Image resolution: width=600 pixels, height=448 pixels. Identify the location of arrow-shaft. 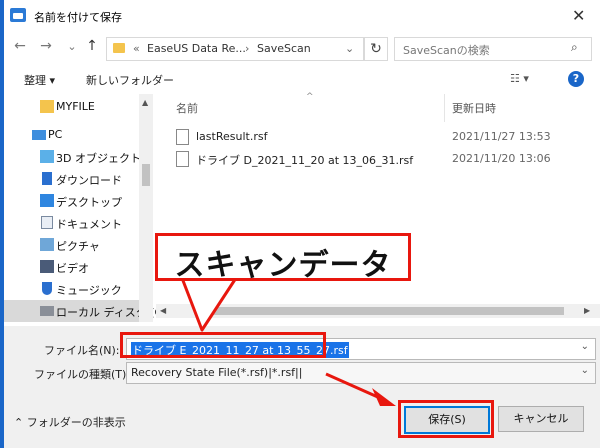
(353, 386).